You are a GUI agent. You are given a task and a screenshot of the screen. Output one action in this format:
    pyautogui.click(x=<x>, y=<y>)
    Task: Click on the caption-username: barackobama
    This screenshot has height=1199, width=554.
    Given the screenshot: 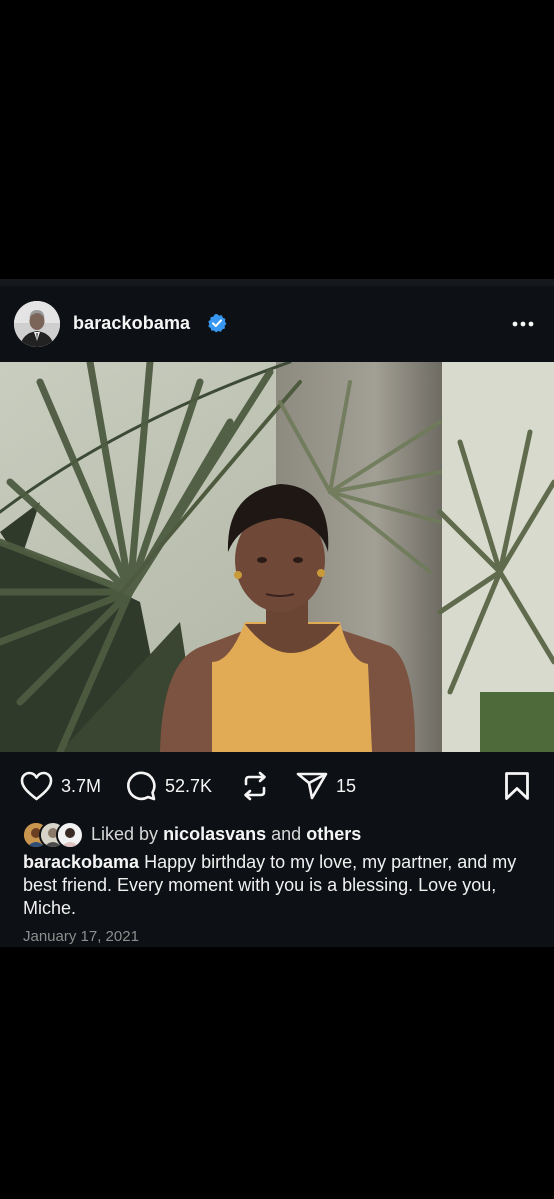 What is the action you would take?
    pyautogui.click(x=81, y=862)
    